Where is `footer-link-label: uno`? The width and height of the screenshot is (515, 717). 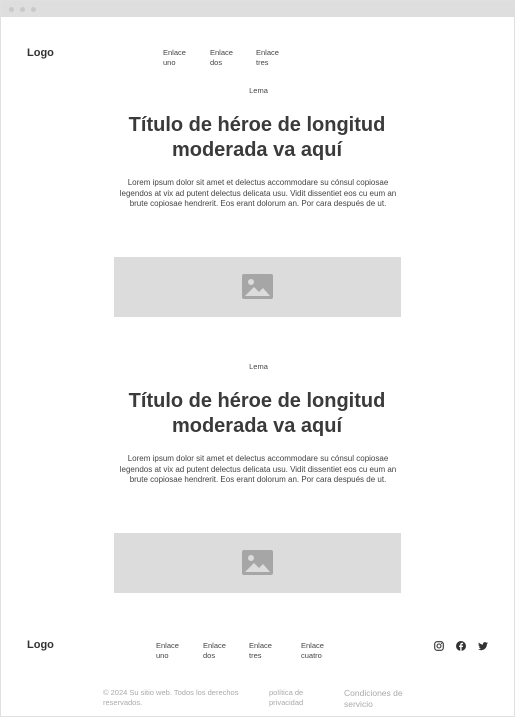 footer-link-label: uno is located at coordinates (162, 655).